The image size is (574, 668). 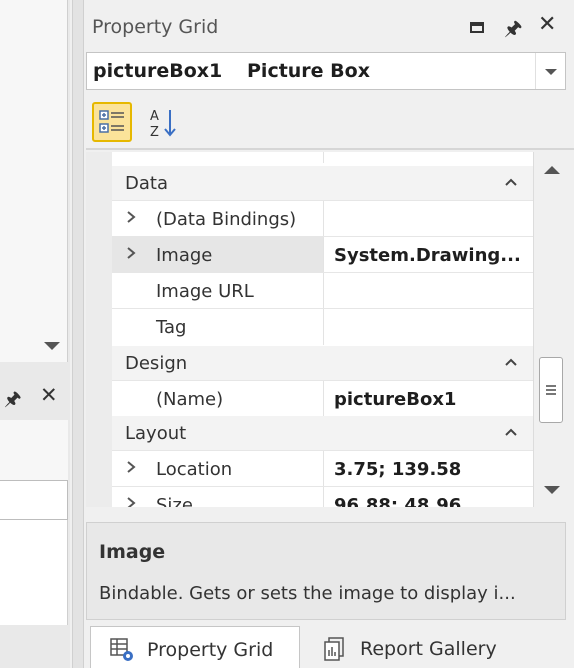 I want to click on description-splitter, so click(x=328, y=519).